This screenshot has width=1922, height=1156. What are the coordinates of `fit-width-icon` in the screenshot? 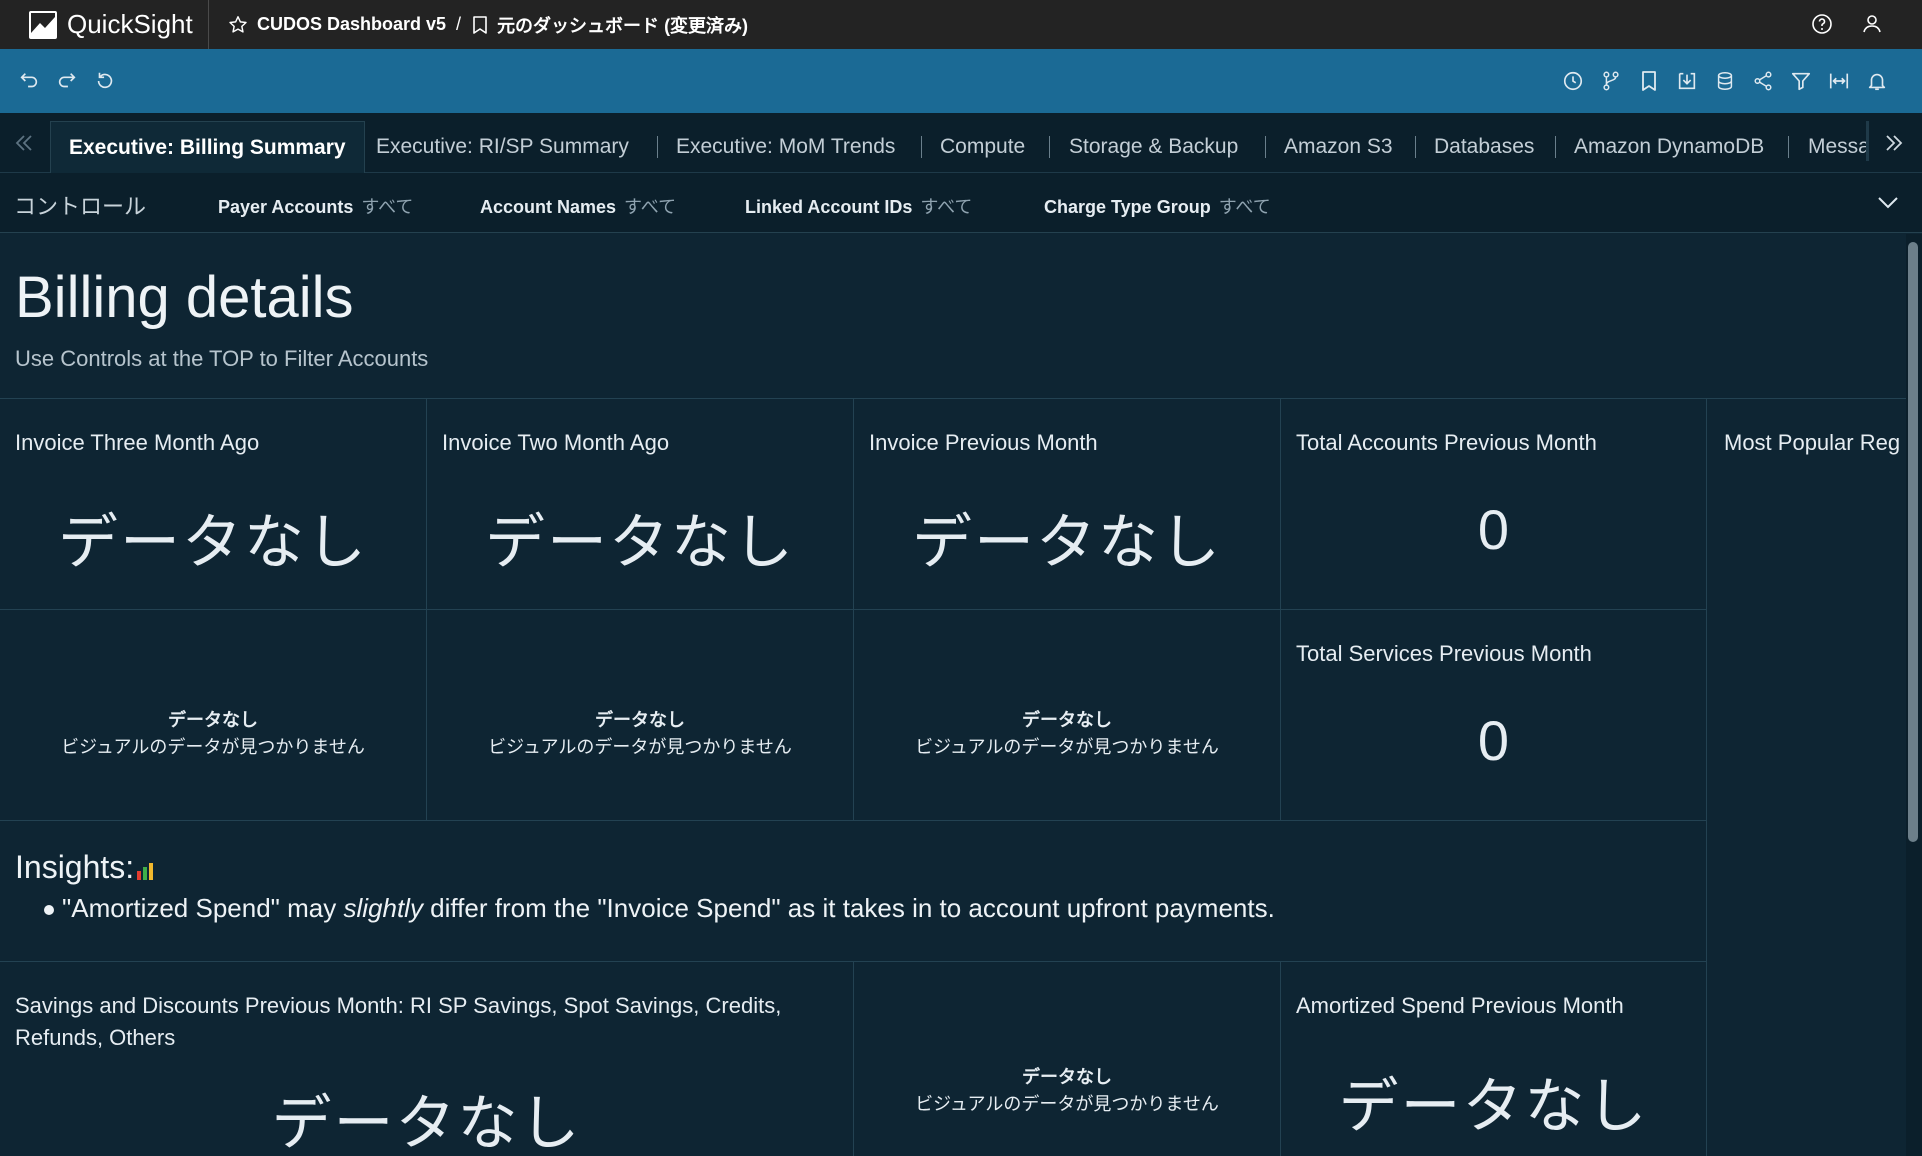 It's located at (1839, 81).